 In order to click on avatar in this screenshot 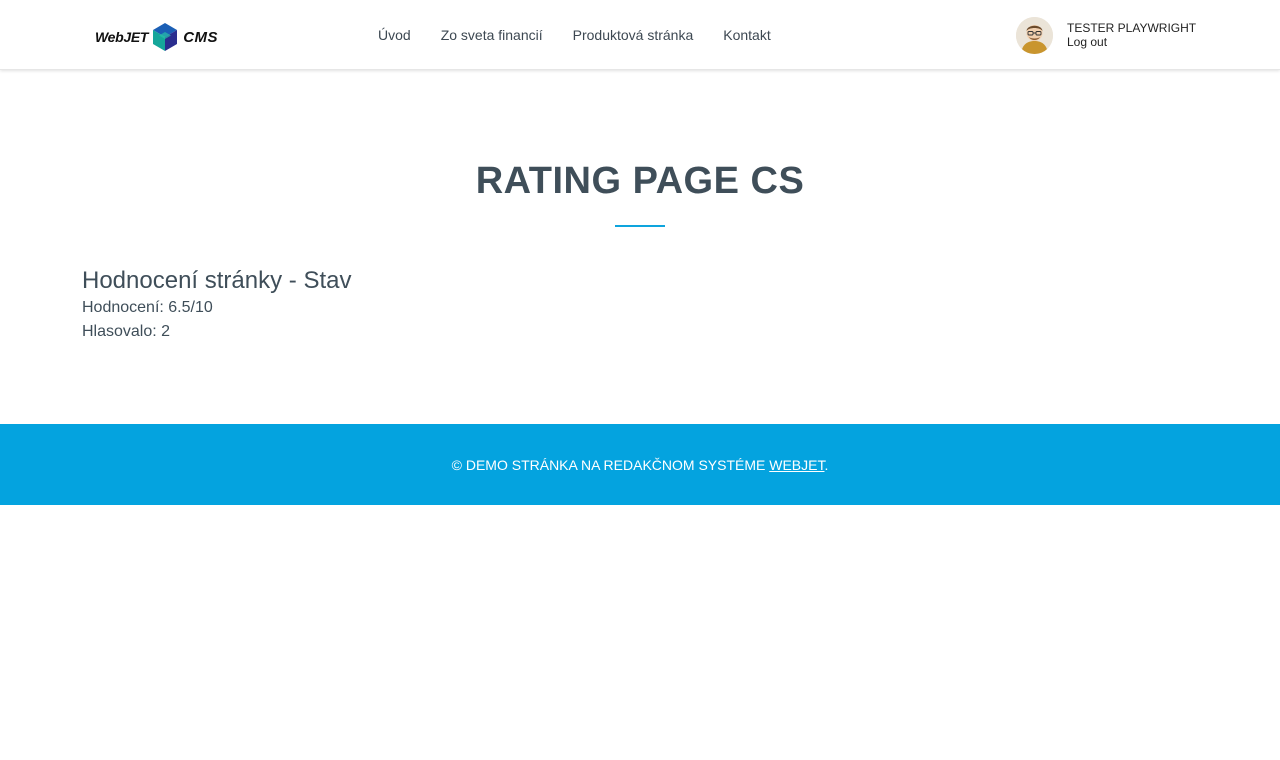, I will do `click(1034, 35)`.